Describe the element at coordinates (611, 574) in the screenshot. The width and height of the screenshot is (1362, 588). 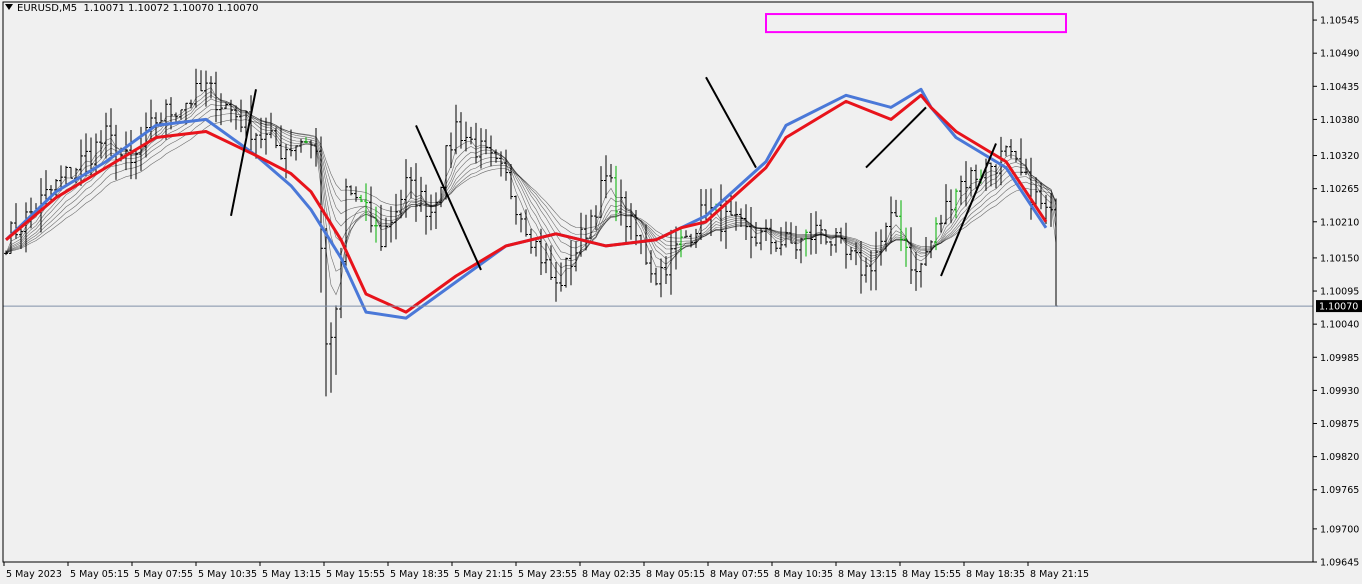
I see `x-tick-label: 8 May 02:35` at that location.